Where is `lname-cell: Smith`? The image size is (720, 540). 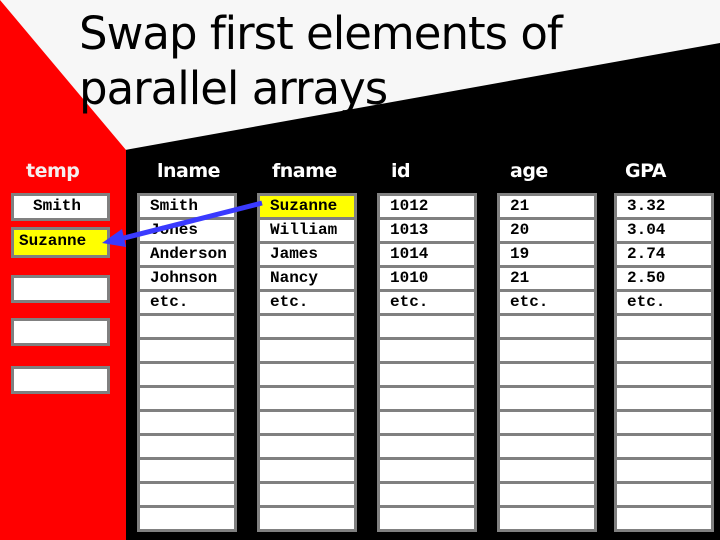 lname-cell: Smith is located at coordinates (187, 206).